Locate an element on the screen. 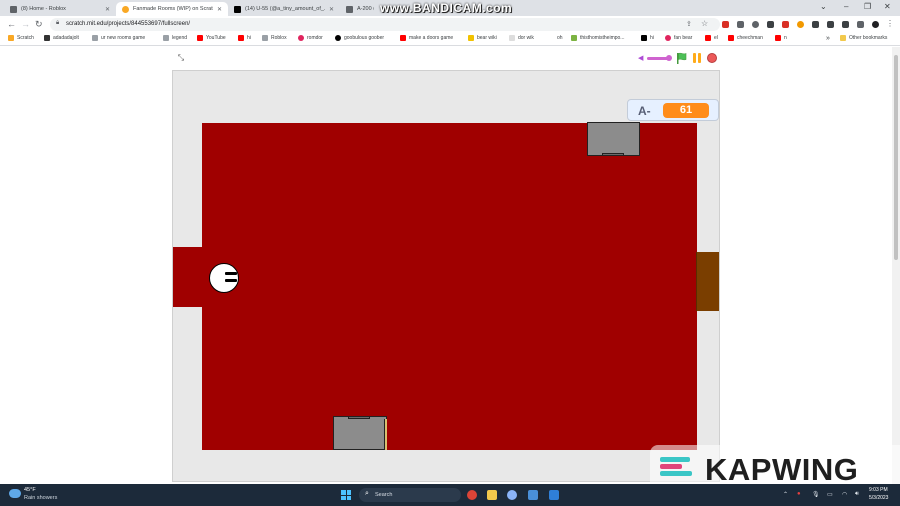 This screenshot has width=900, height=506. weather-temperature: 45°F is located at coordinates (30, 490).